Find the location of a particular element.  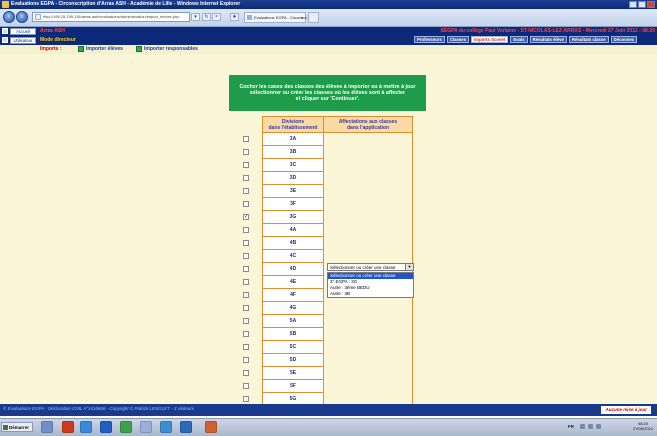

ie-icon is located at coordinates (86, 427).